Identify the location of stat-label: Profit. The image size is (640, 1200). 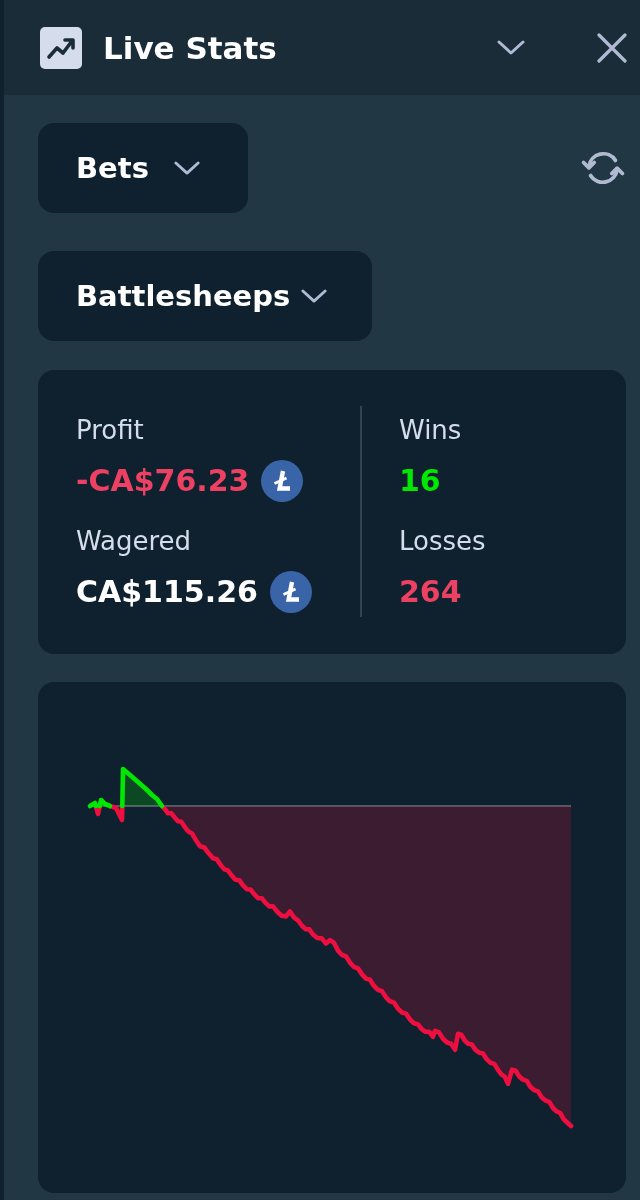
(110, 430).